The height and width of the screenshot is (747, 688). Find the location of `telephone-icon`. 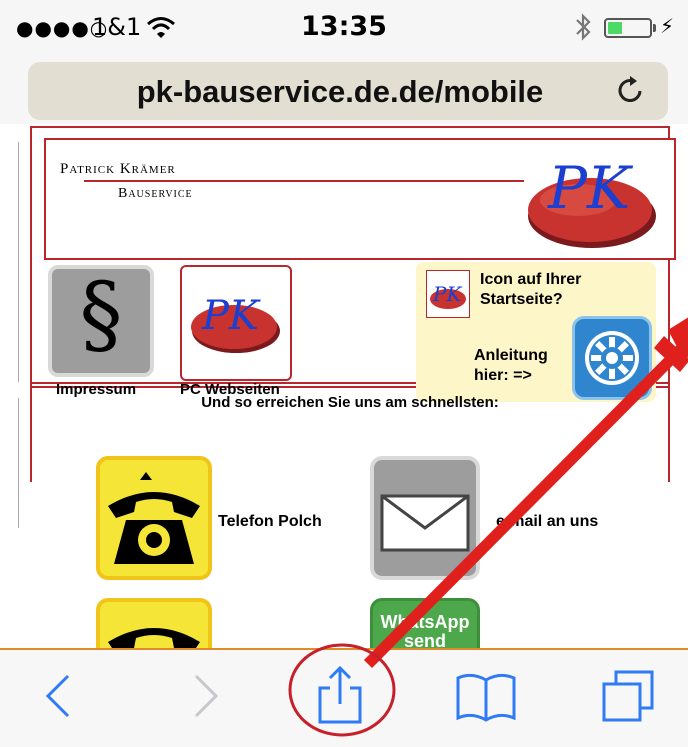

telephone-icon is located at coordinates (154, 518).